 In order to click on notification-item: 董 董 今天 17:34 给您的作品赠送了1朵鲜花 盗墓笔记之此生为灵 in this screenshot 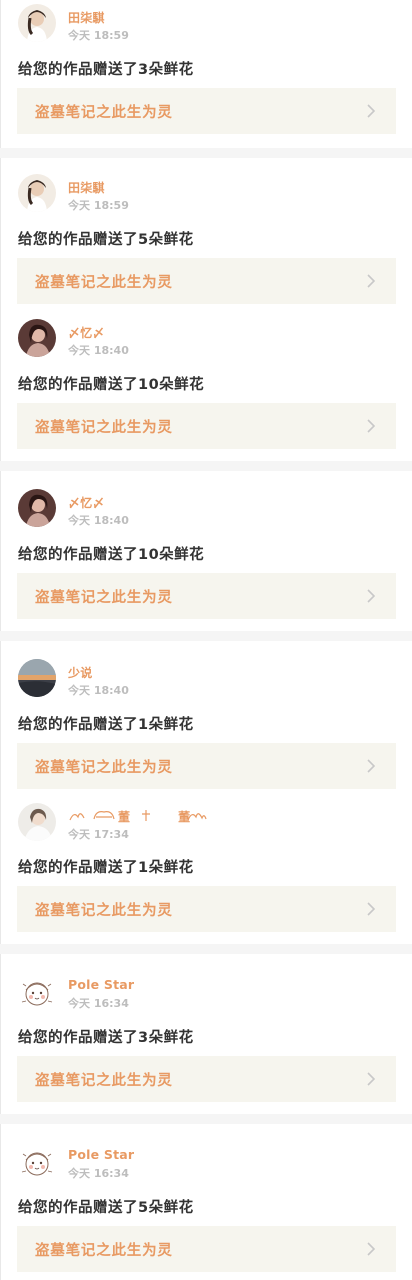, I will do `click(206, 867)`.